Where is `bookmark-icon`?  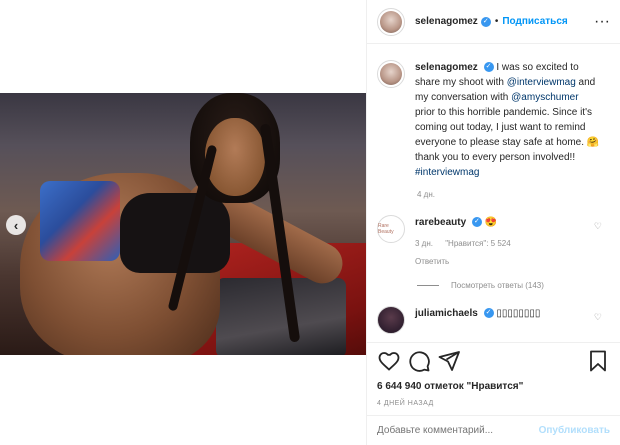
bookmark-icon is located at coordinates (598, 361).